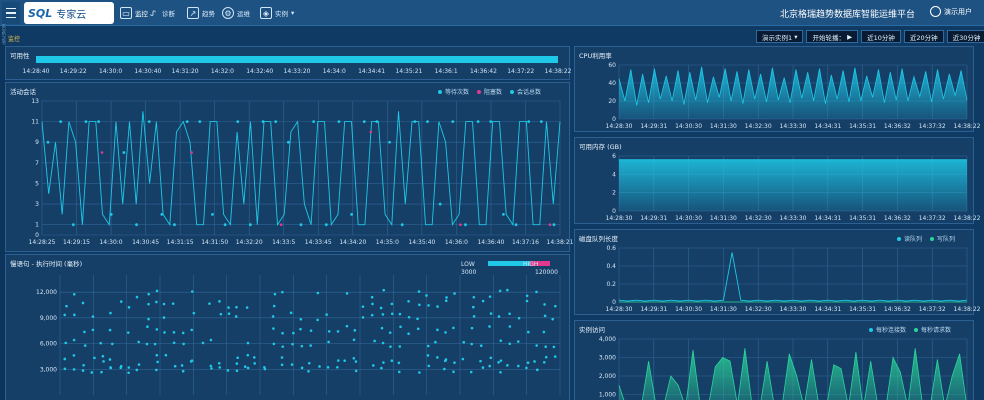 Image resolution: width=984 pixels, height=400 pixels. What do you see at coordinates (191, 152) in the screenshot?
I see `block-count-point` at bounding box center [191, 152].